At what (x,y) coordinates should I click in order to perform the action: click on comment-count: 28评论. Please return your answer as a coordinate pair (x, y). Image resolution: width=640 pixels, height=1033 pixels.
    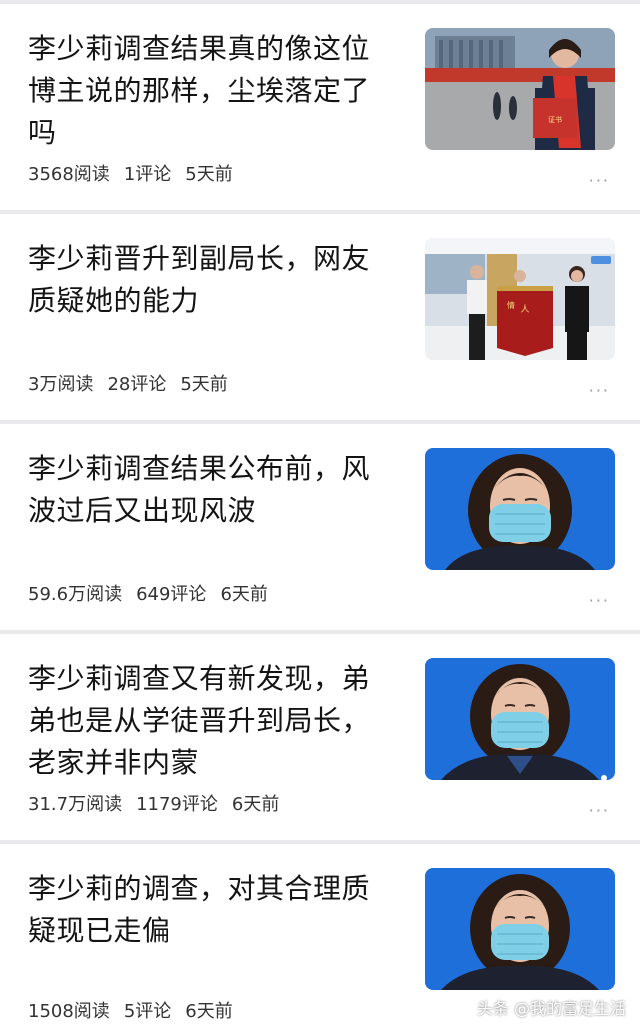
    Looking at the image, I should click on (136, 384).